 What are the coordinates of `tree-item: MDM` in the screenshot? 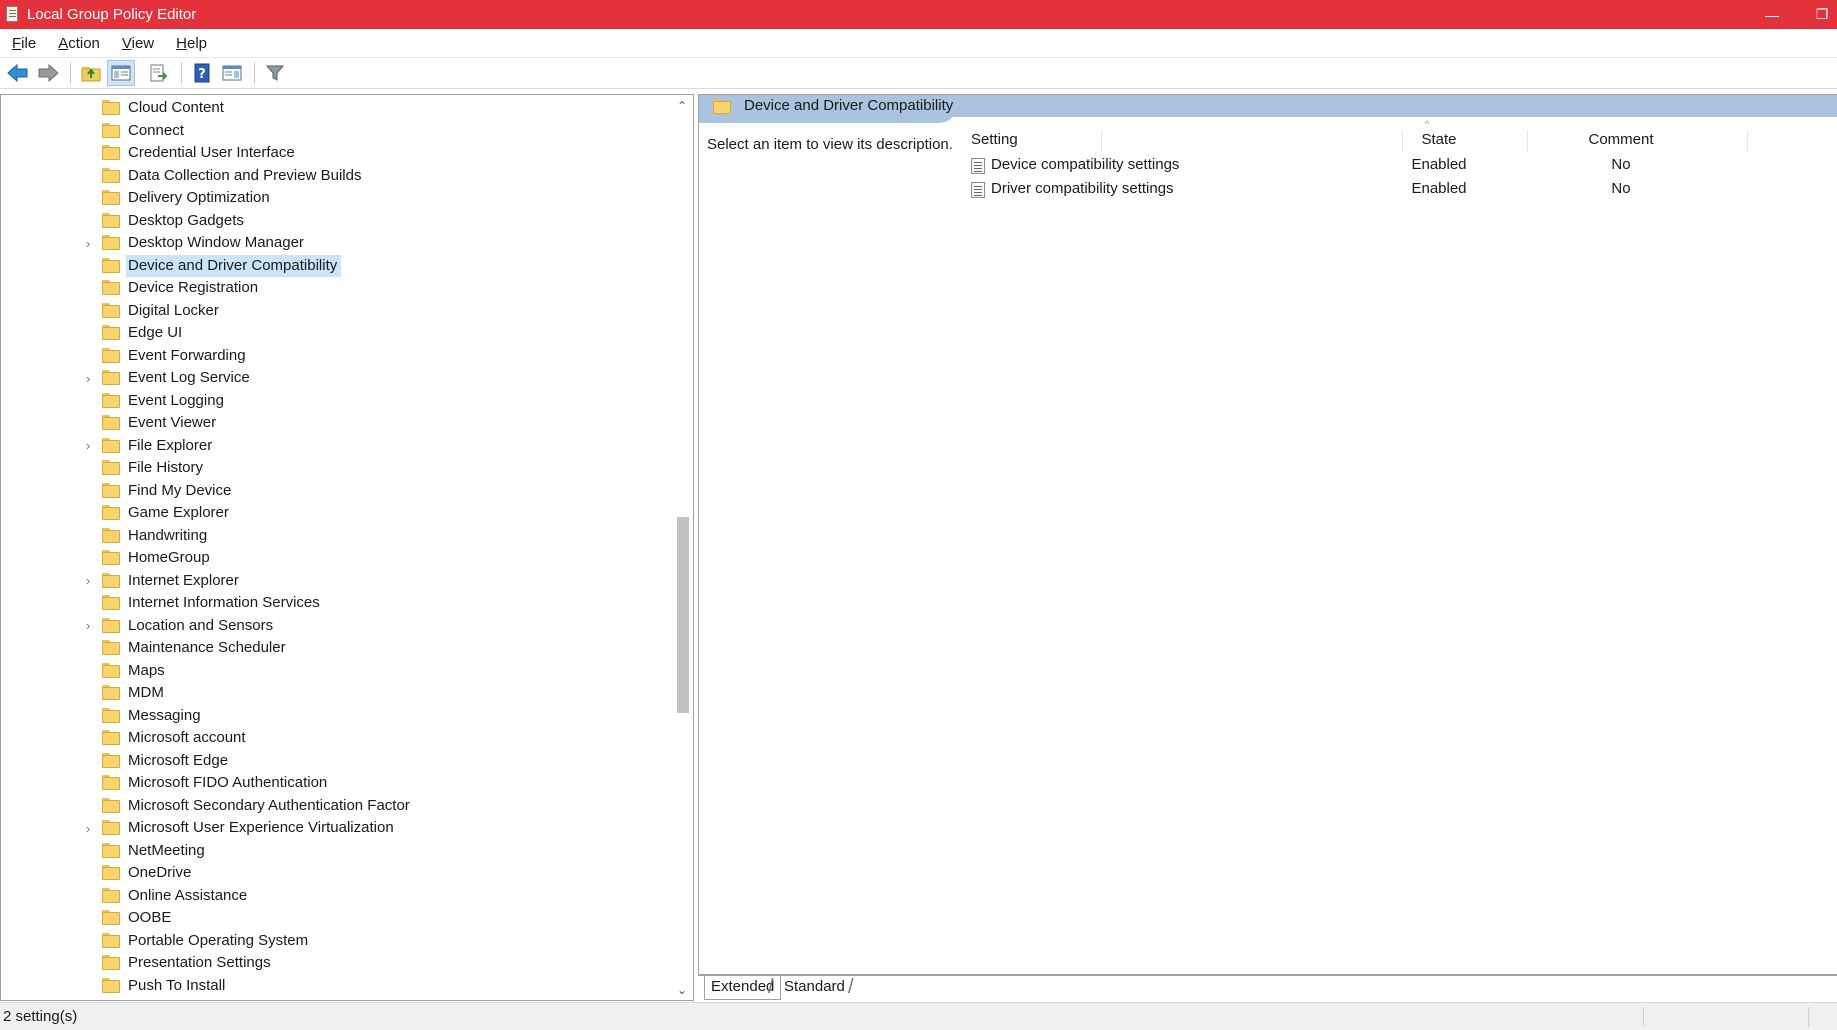 It's located at (336, 693).